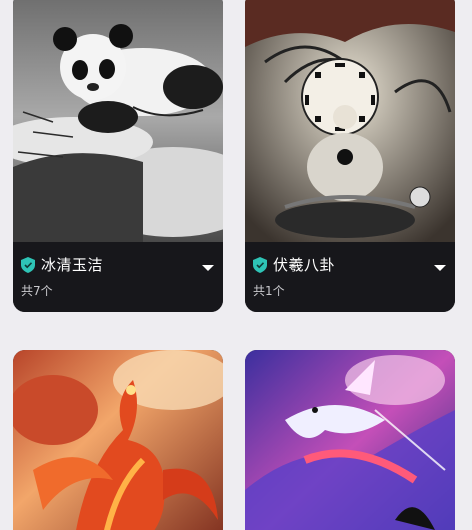 The image size is (472, 530). I want to click on title-row: 冰清玉洁, so click(62, 264).